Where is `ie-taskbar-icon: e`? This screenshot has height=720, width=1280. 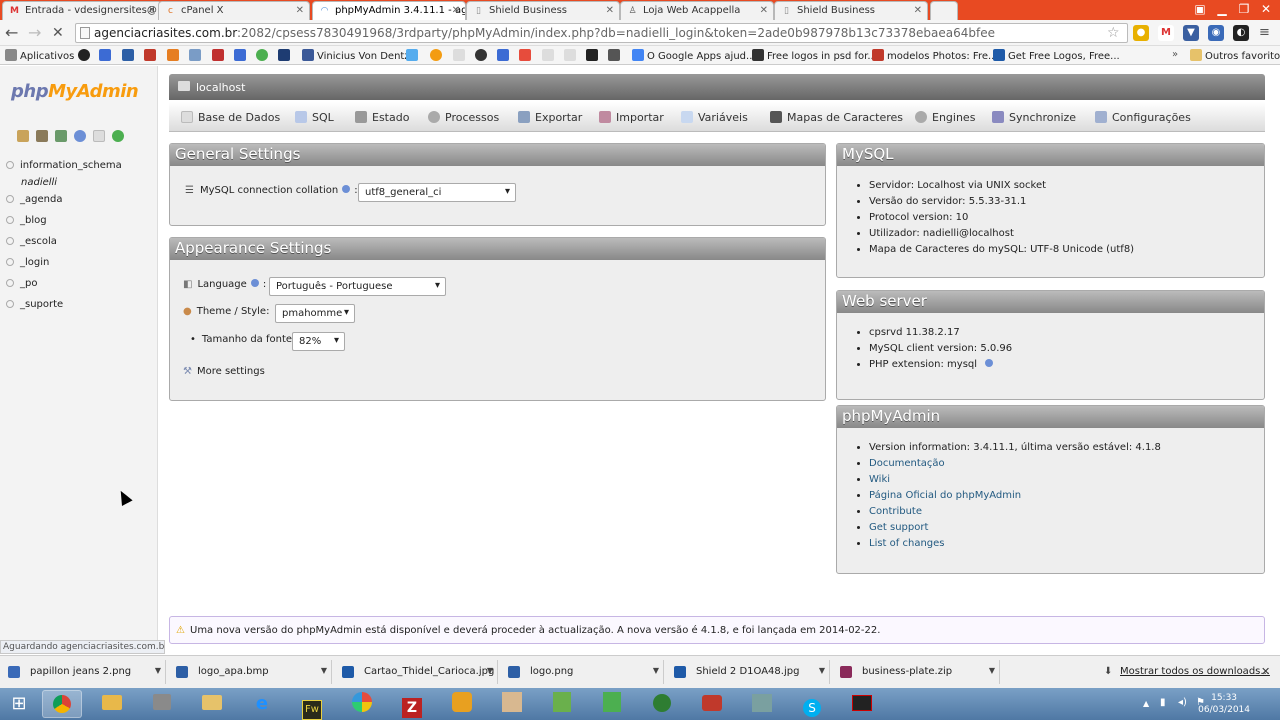
ie-taskbar-icon: e is located at coordinates (262, 704).